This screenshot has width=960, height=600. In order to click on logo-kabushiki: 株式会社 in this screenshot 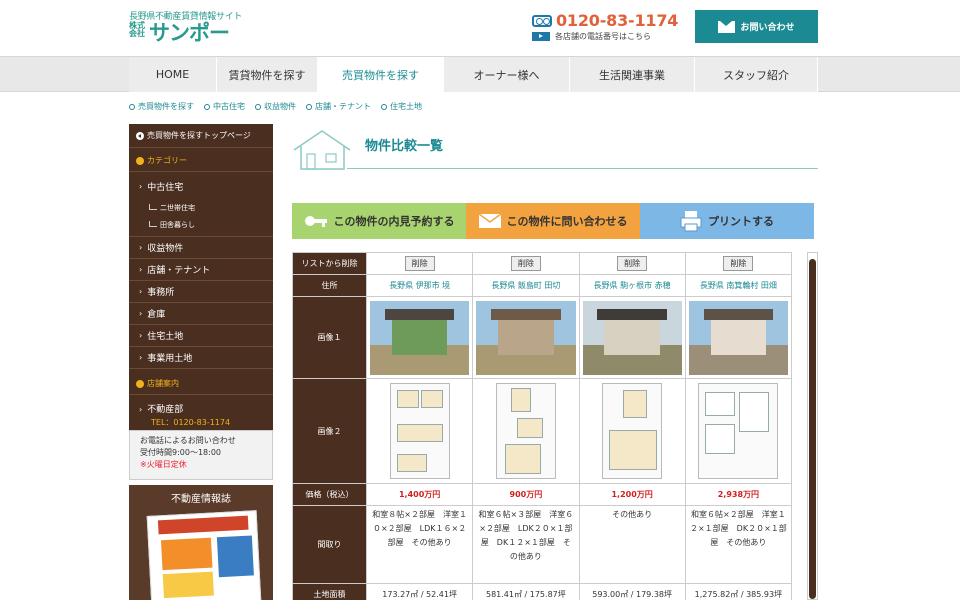, I will do `click(137, 29)`.